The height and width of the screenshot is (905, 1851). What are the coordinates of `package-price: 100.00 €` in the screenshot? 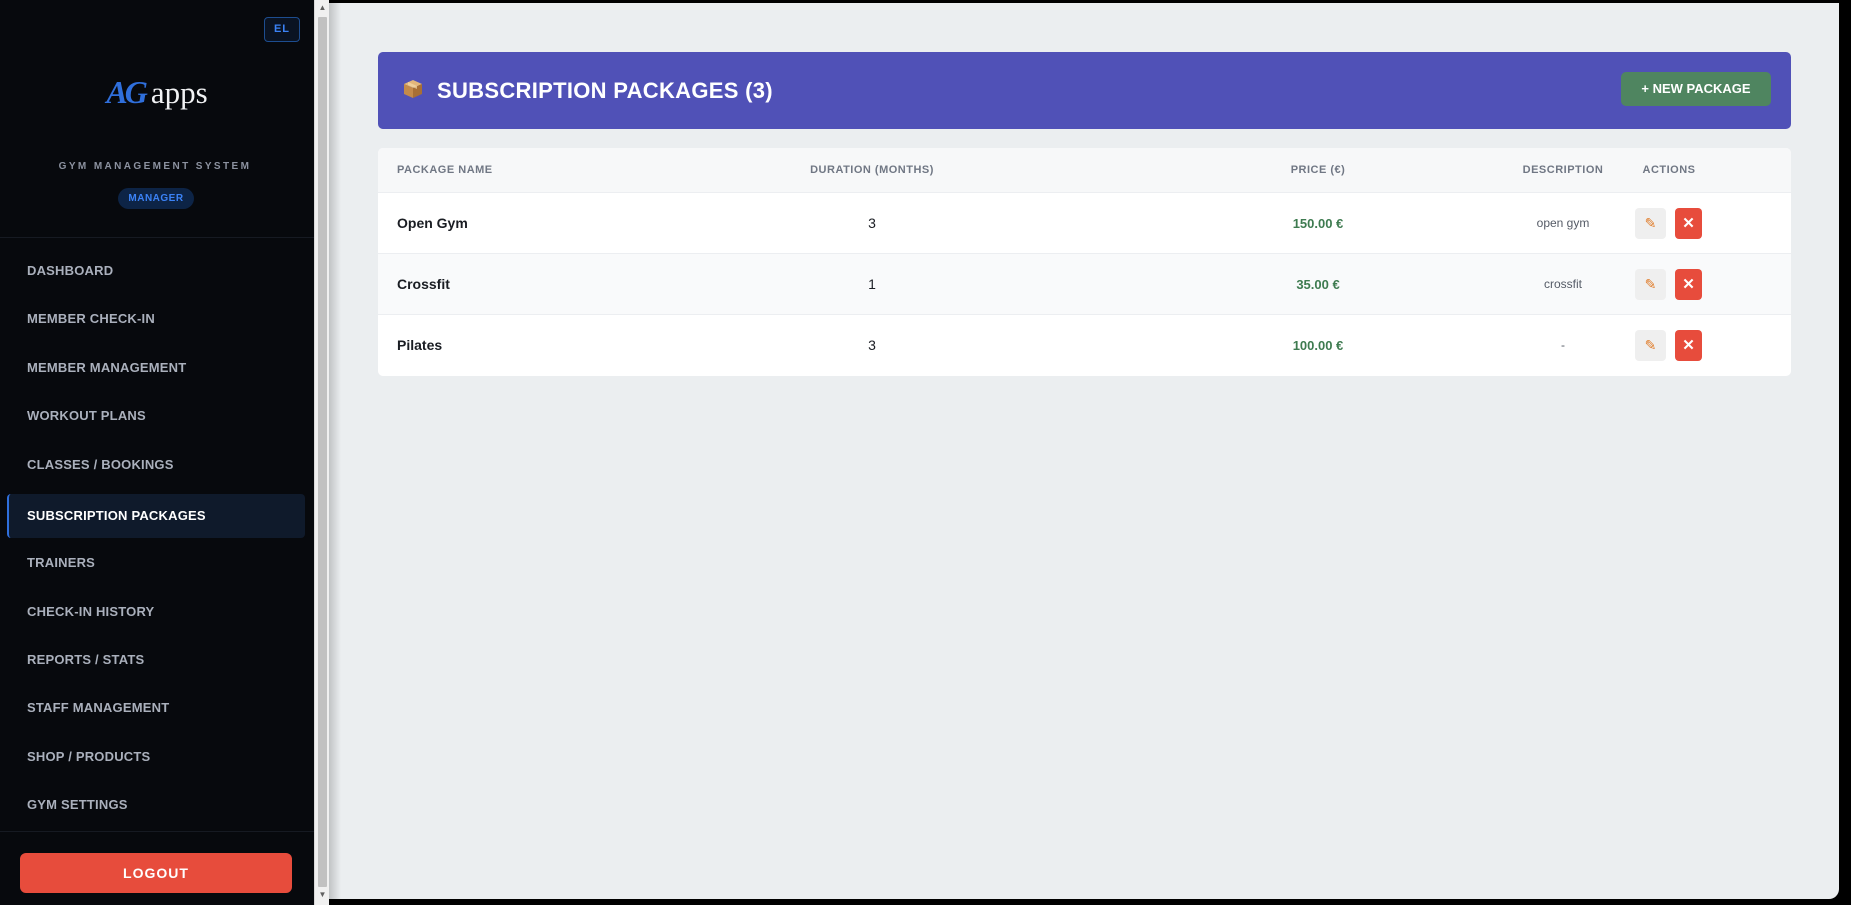 It's located at (1318, 345).